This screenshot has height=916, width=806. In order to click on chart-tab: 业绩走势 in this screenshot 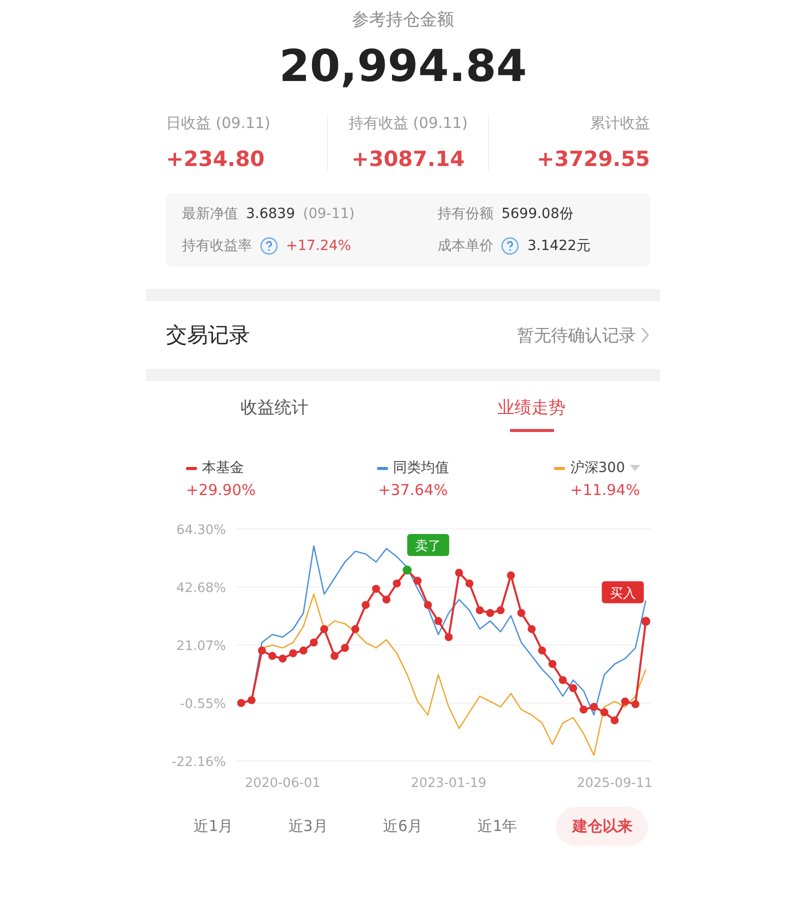, I will do `click(531, 410)`.